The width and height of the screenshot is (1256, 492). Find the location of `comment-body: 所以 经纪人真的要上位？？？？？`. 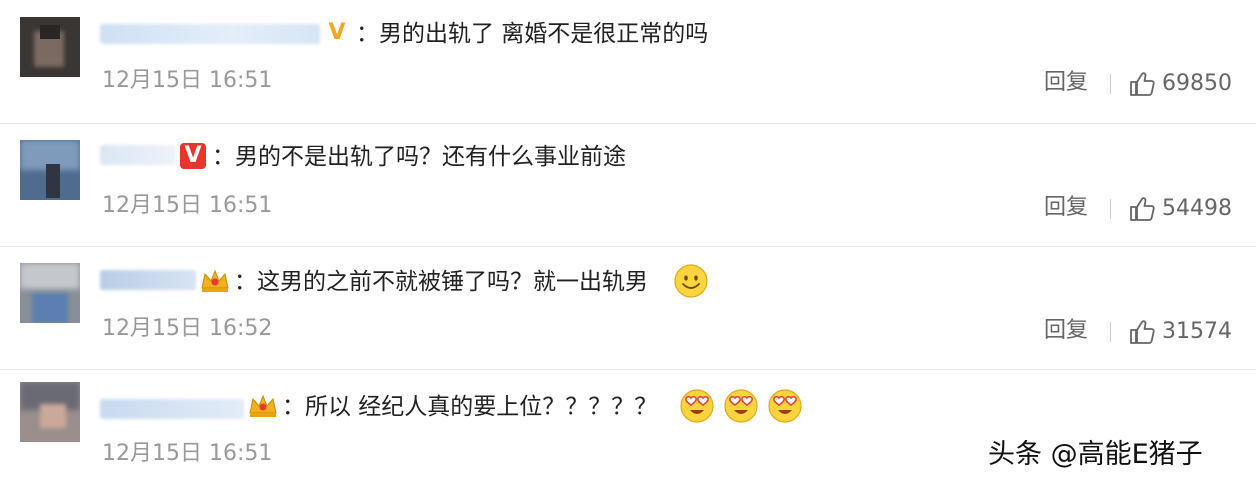

comment-body: 所以 经纪人真的要上位？？？？？ is located at coordinates (481, 407).